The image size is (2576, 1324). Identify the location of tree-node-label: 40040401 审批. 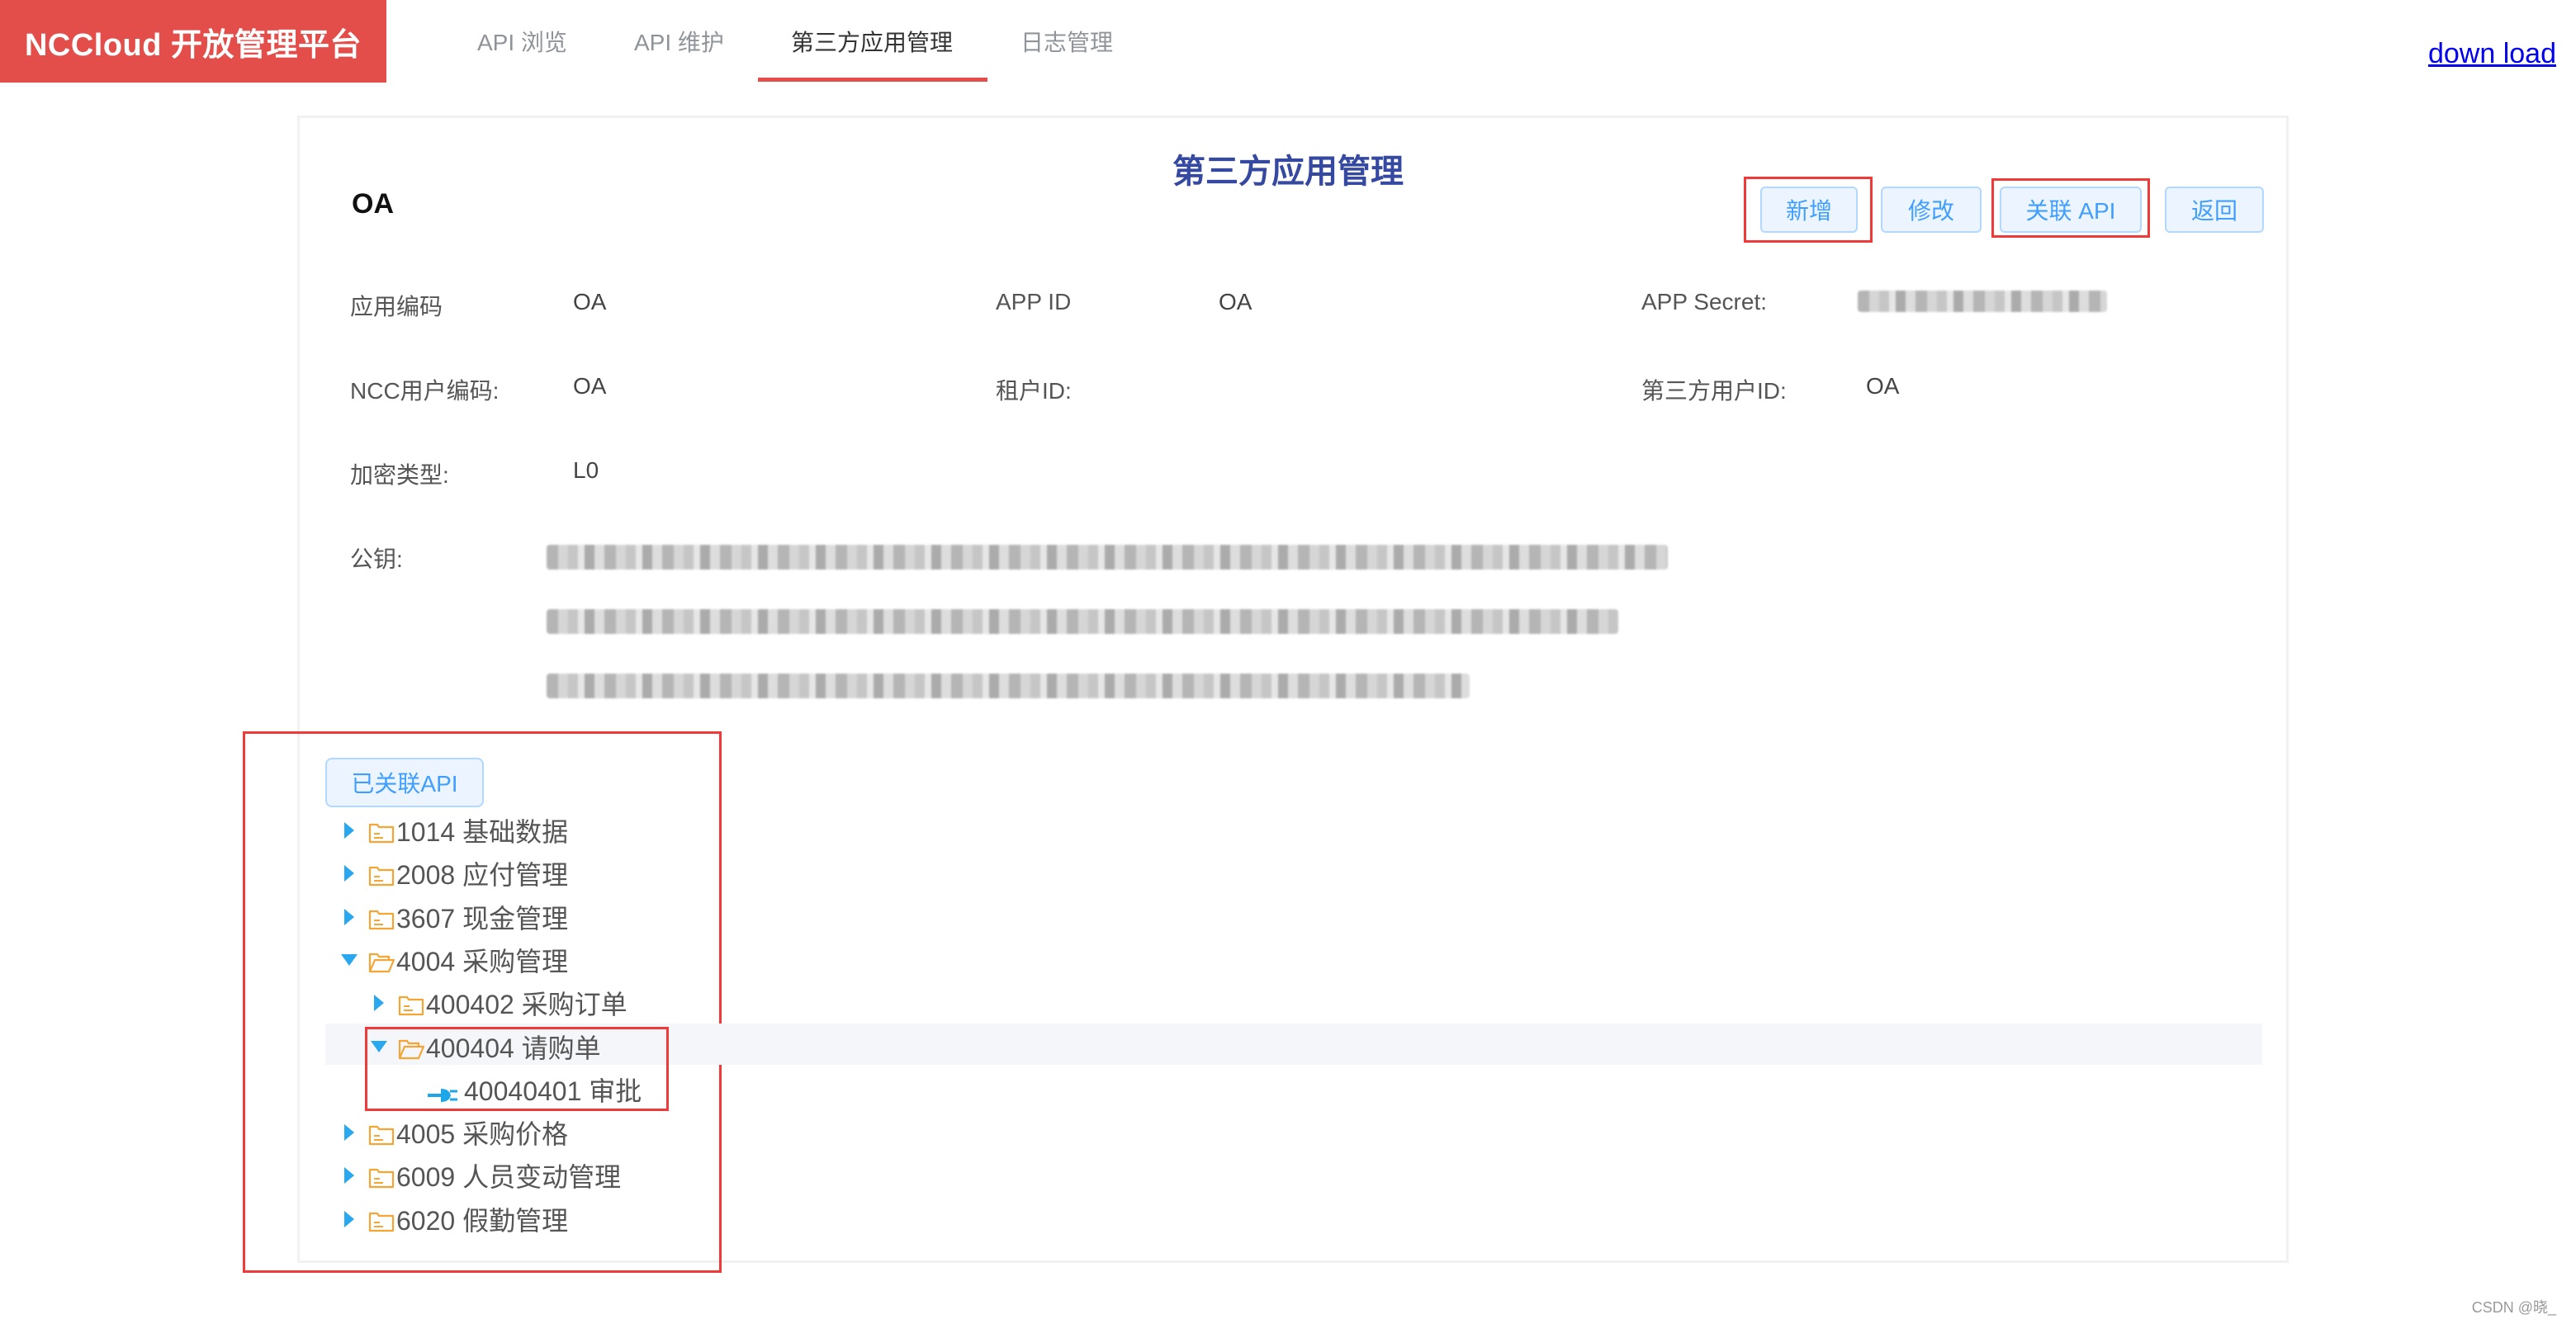
(553, 1091).